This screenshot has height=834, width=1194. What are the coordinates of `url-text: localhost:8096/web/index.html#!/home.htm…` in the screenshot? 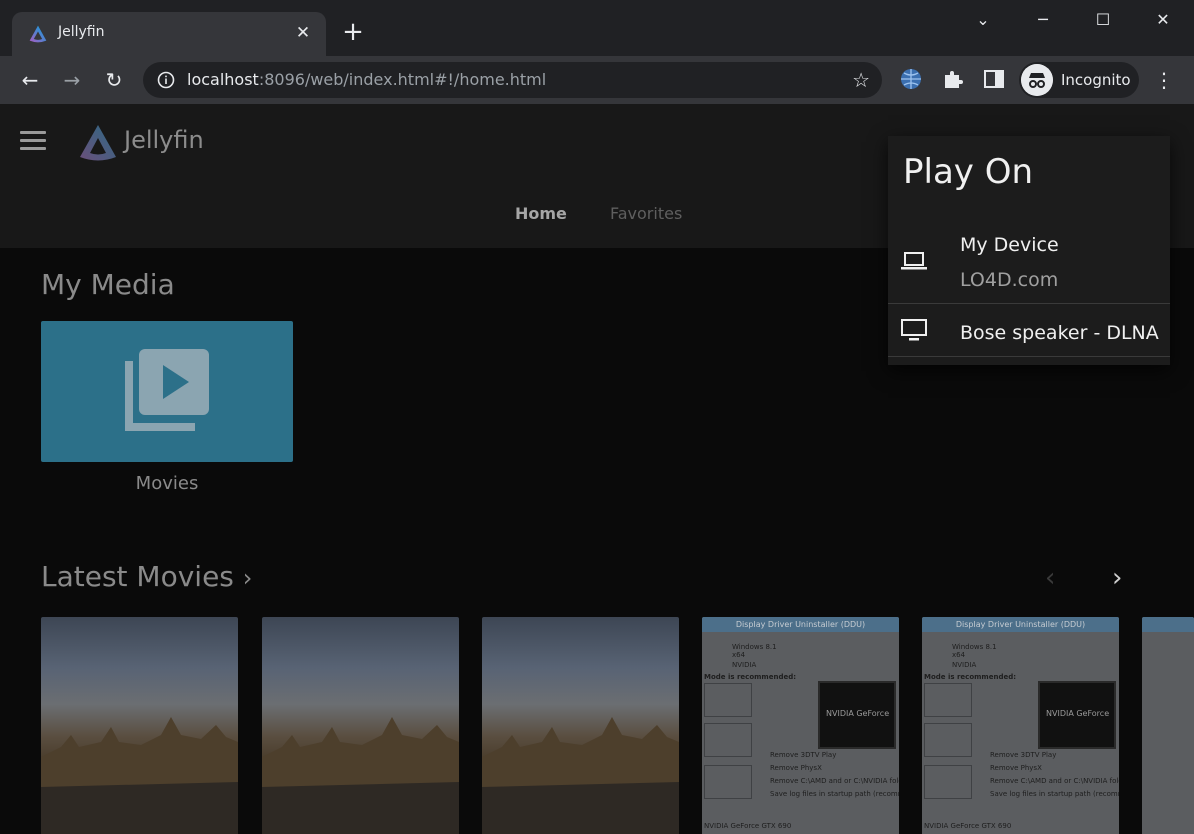 It's located at (366, 79).